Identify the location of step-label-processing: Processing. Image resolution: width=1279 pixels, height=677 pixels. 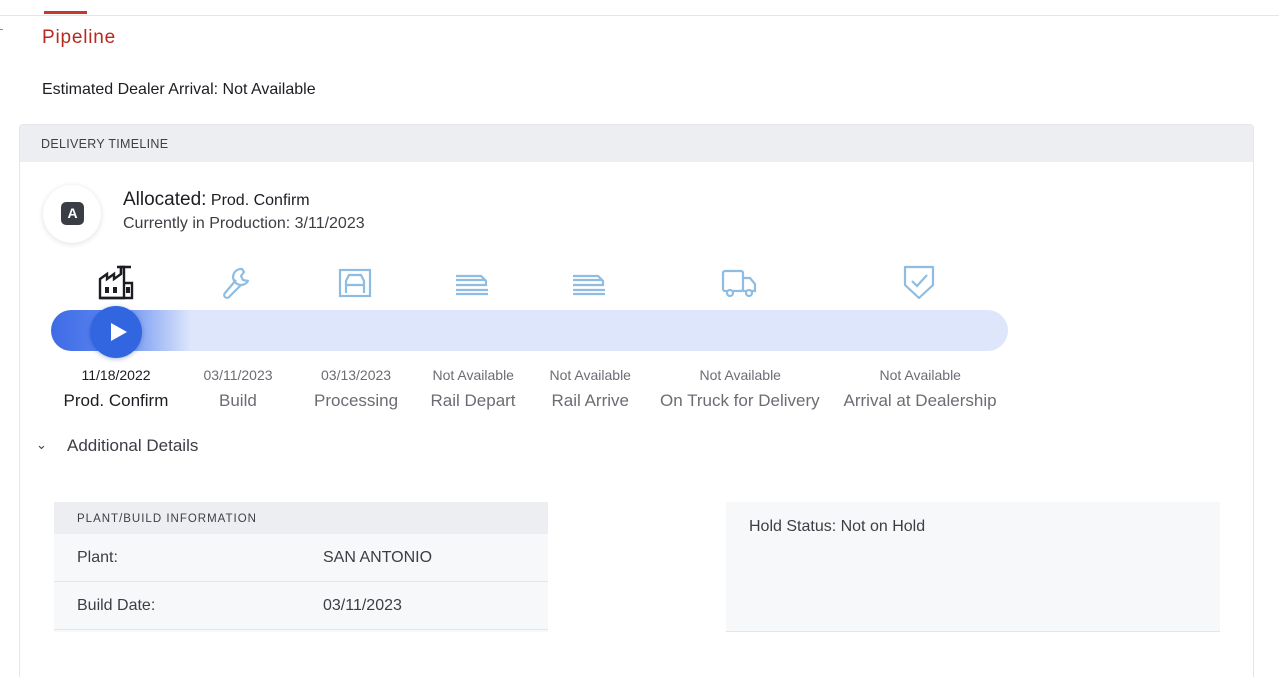
(356, 400).